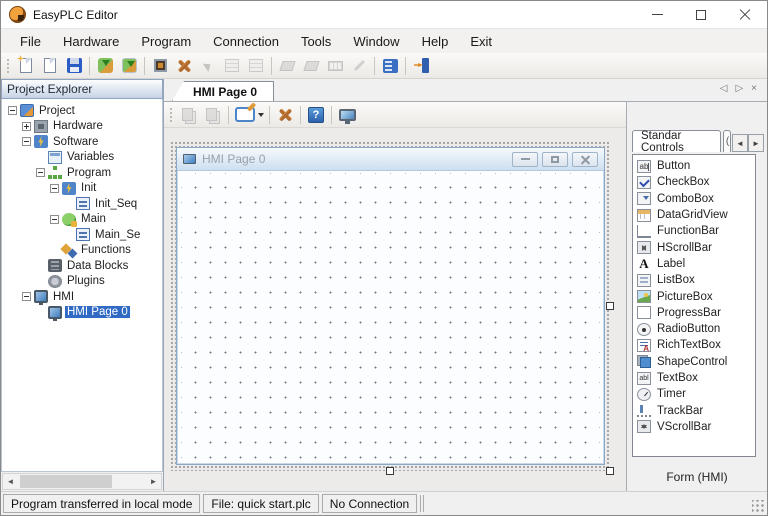  Describe the element at coordinates (50, 66) in the screenshot. I see `open-project-button` at that location.